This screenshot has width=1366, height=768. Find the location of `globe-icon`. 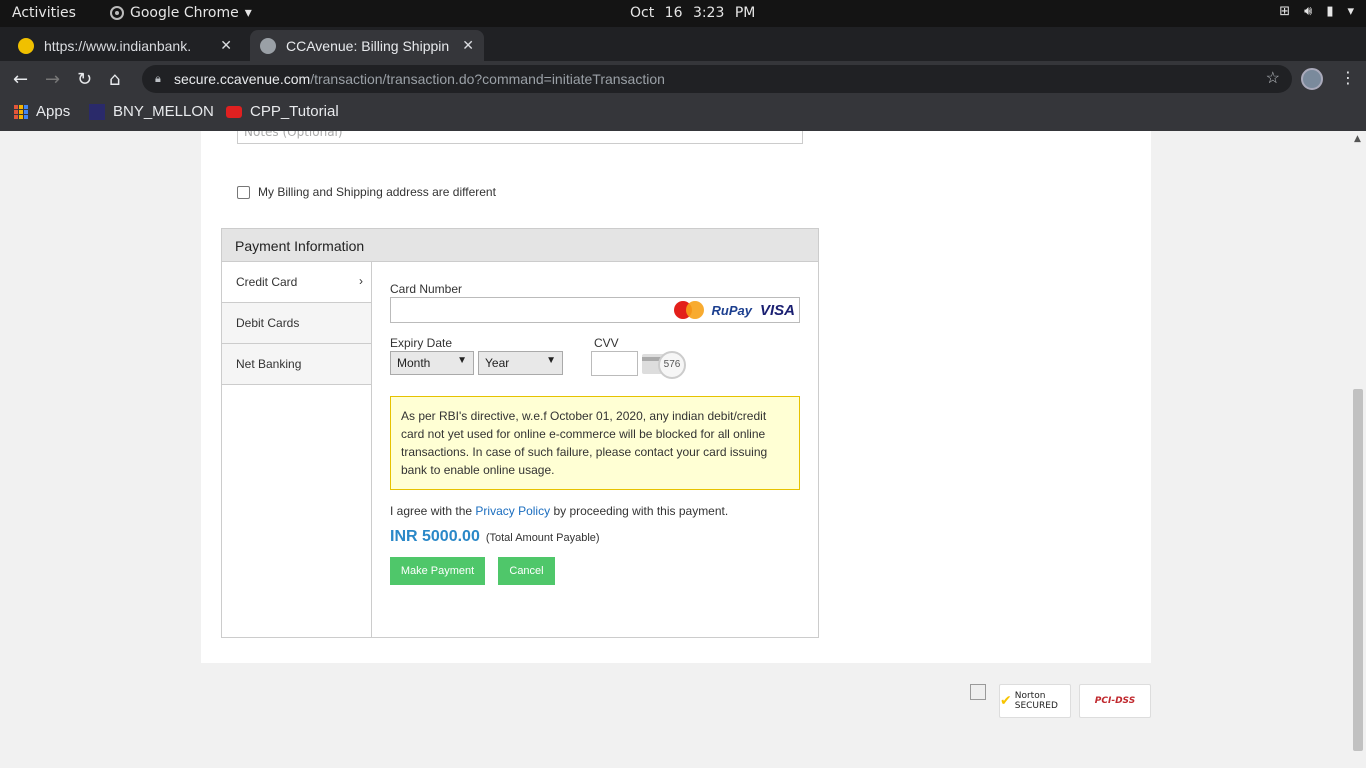

globe-icon is located at coordinates (268, 45).